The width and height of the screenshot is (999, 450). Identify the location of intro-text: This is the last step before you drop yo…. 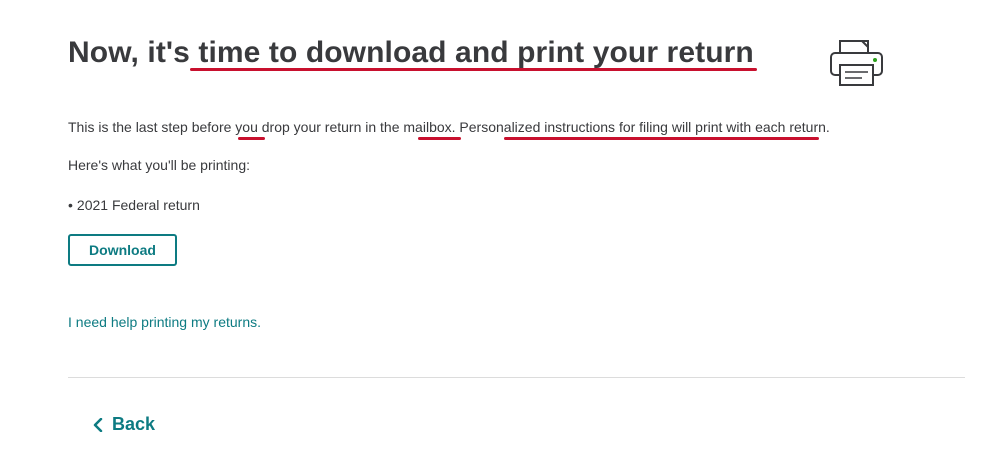
(449, 127).